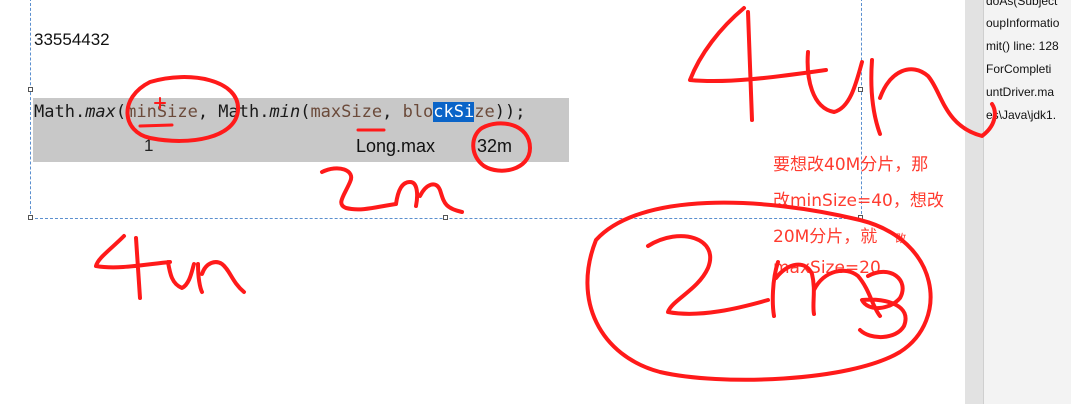 This screenshot has width=1071, height=404. What do you see at coordinates (840, 237) in the screenshot?
I see `annotation-line-3: 20M分片，就改` at bounding box center [840, 237].